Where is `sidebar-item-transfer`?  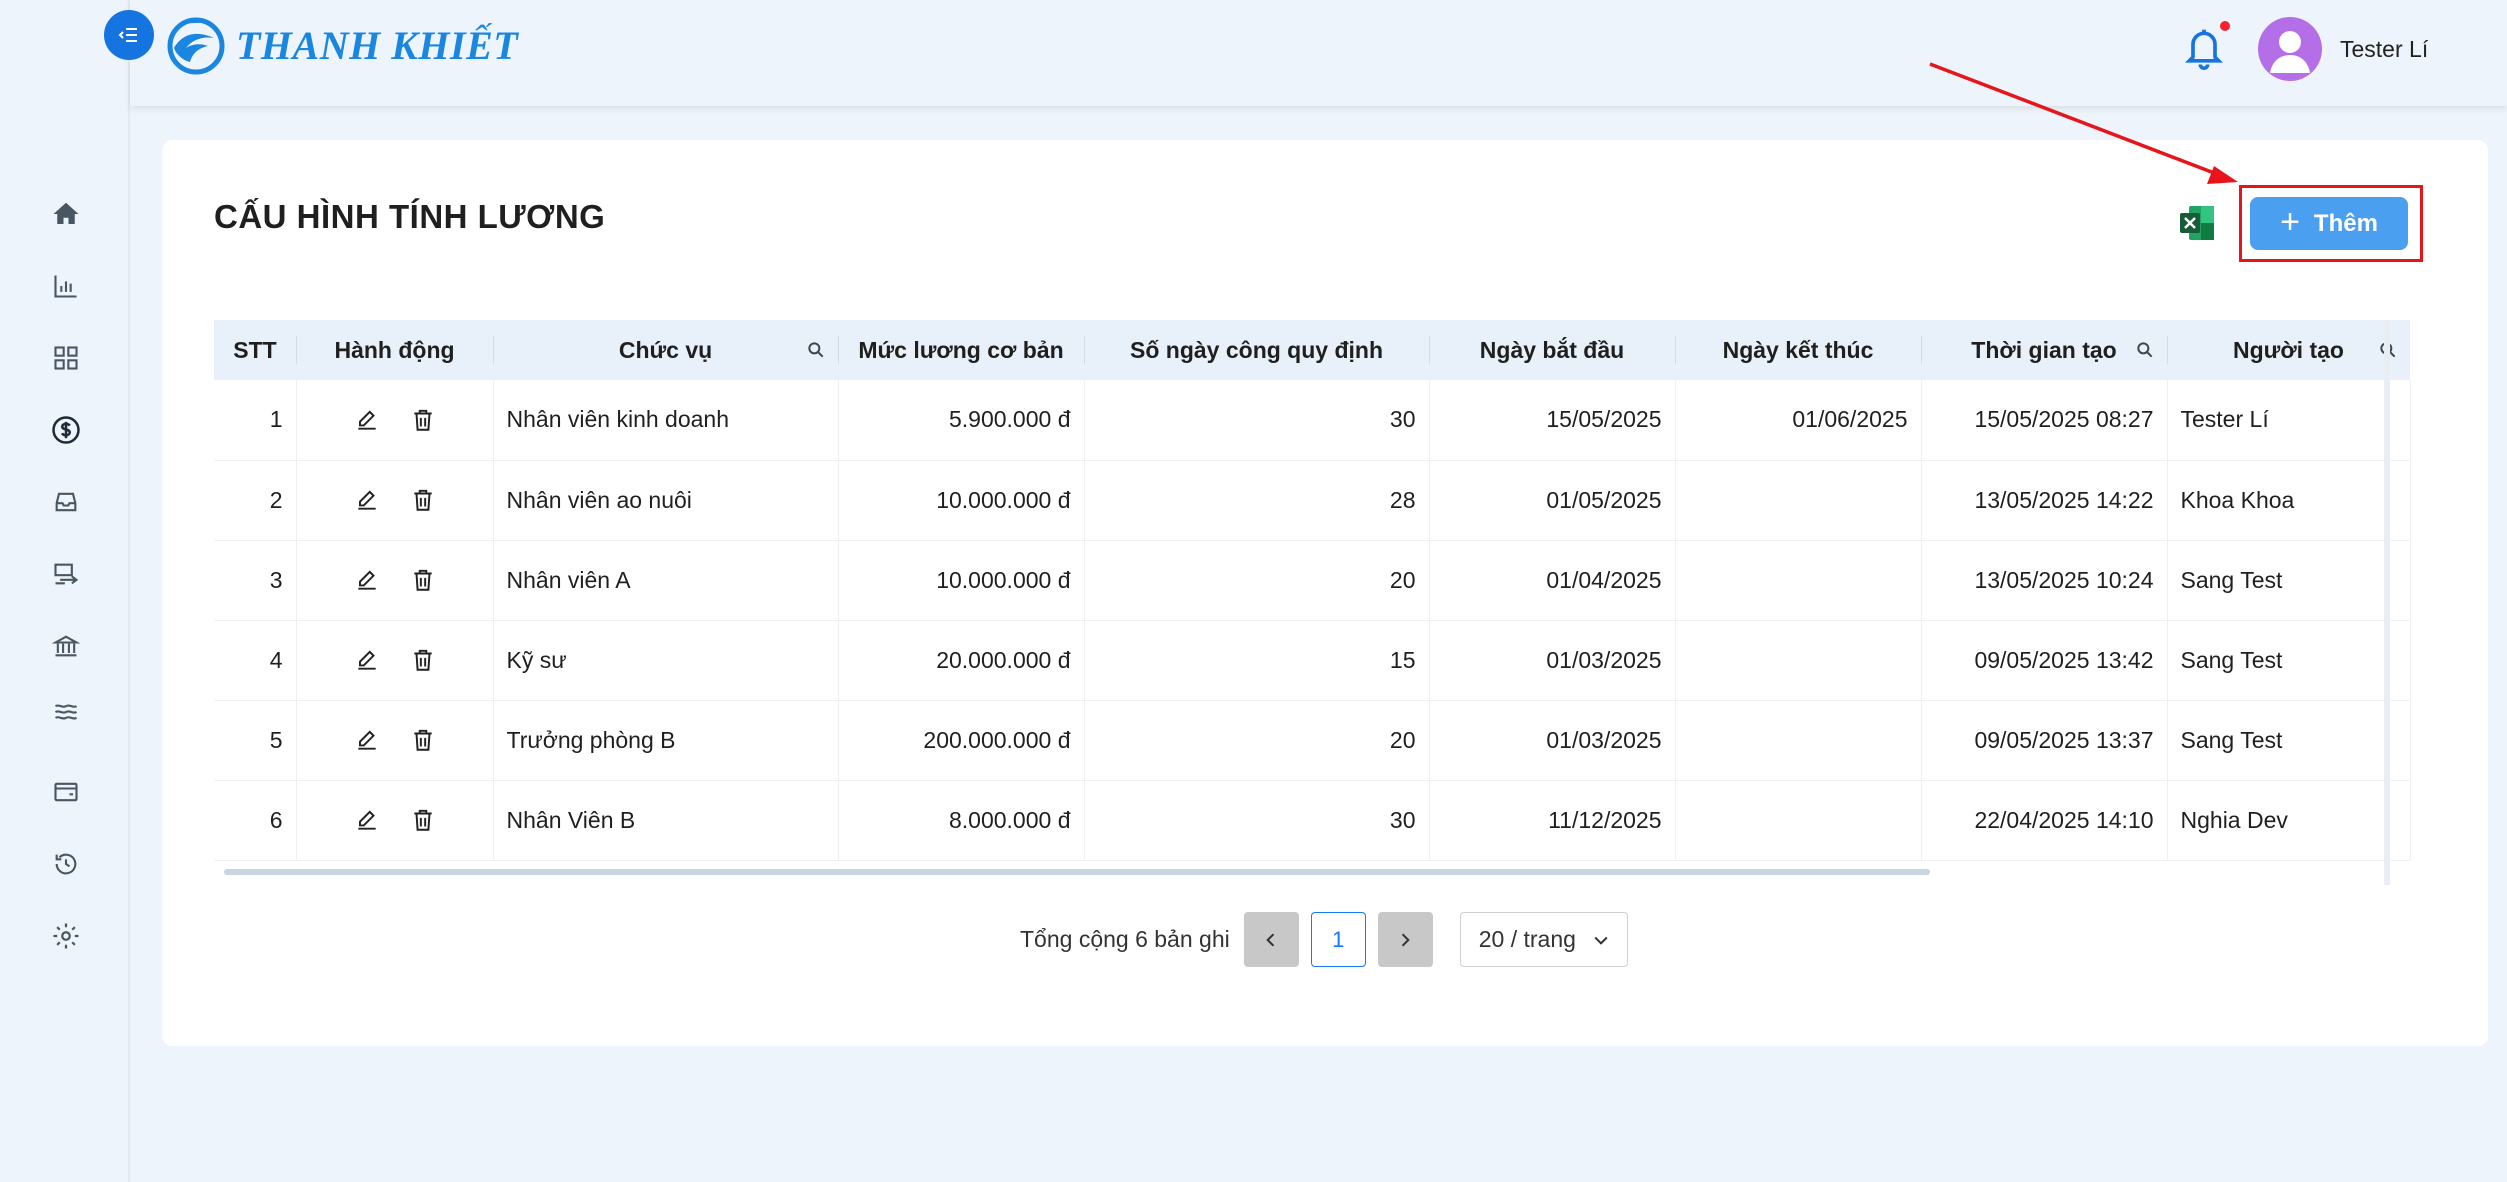 sidebar-item-transfer is located at coordinates (66, 574).